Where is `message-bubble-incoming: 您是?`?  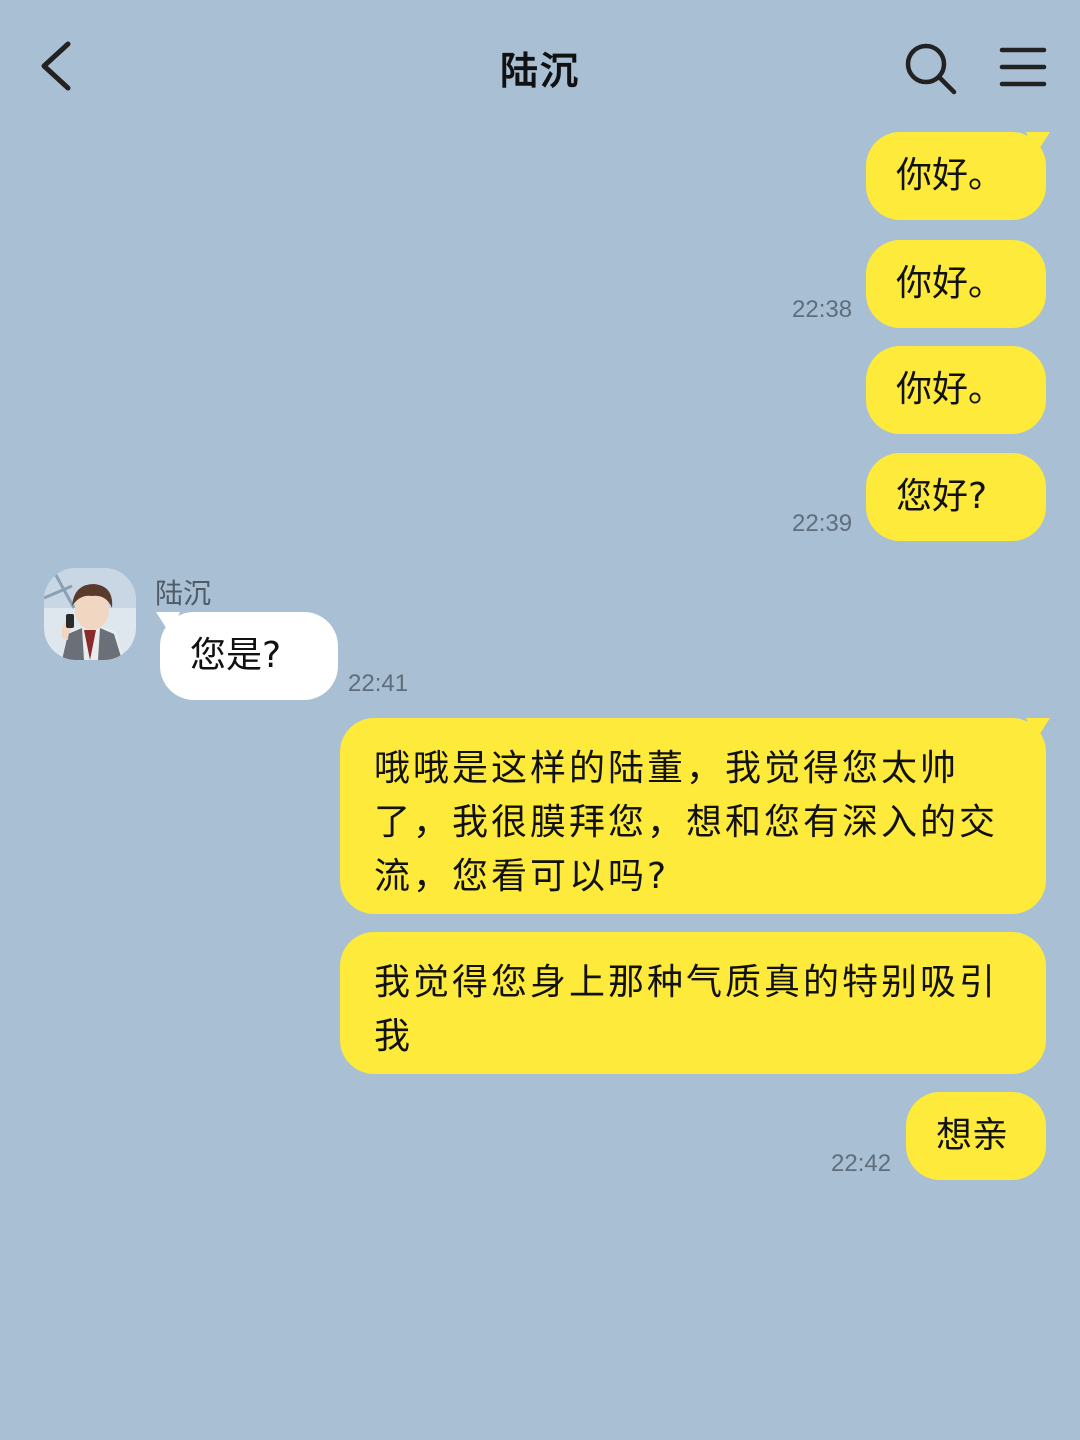 message-bubble-incoming: 您是? is located at coordinates (249, 656).